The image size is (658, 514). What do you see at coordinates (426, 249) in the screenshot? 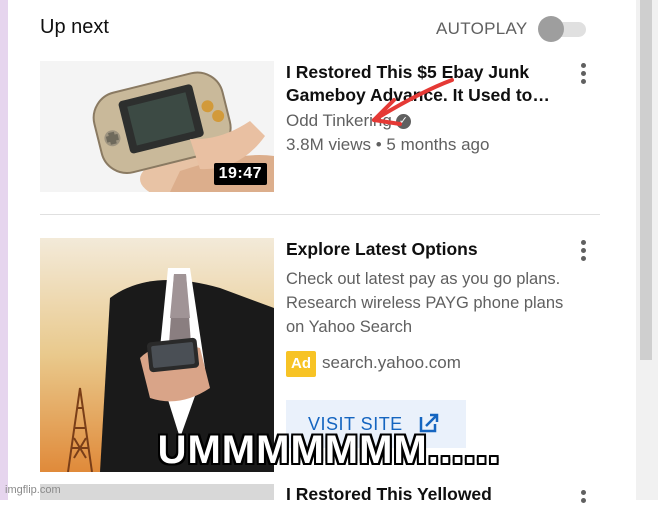
I see `ad-title: Explore Latest Options` at bounding box center [426, 249].